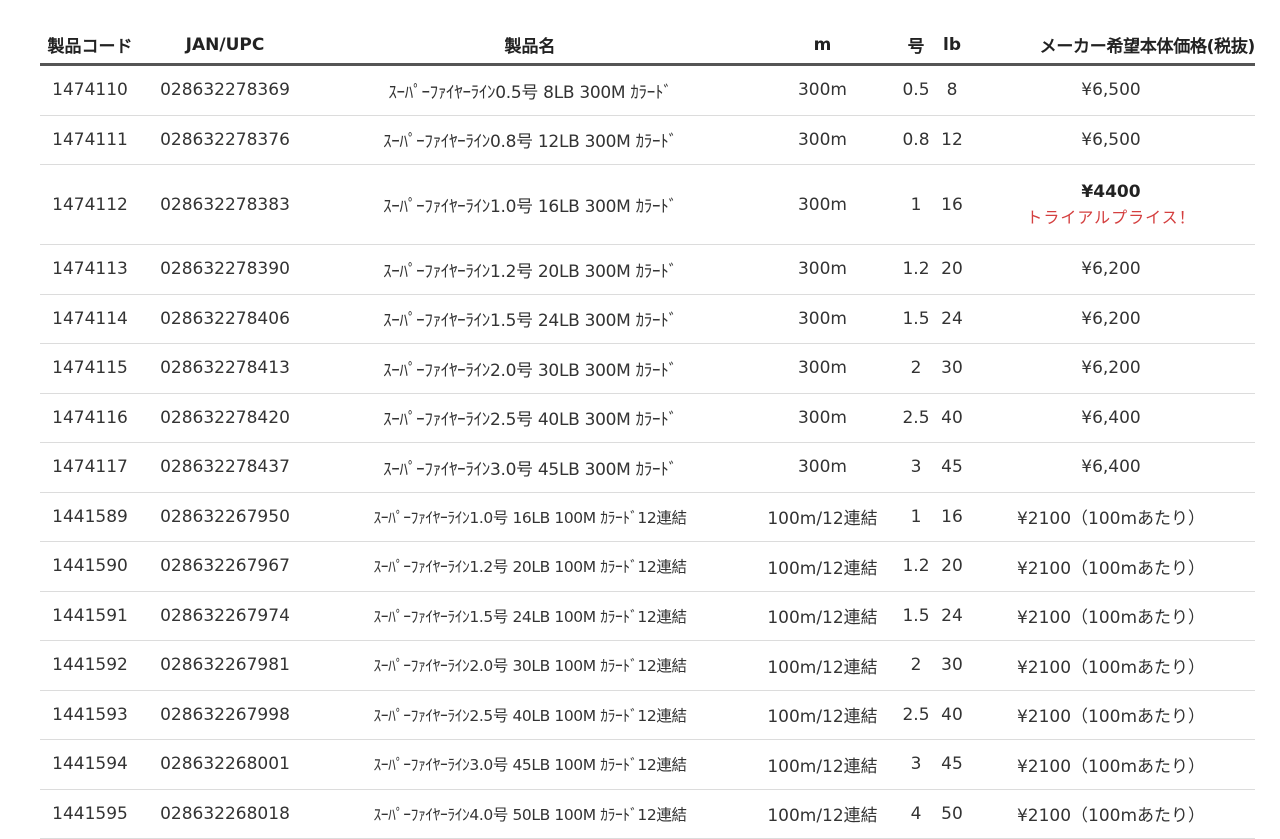  Describe the element at coordinates (916, 90) in the screenshot. I see `go-cell: 0.5` at that location.